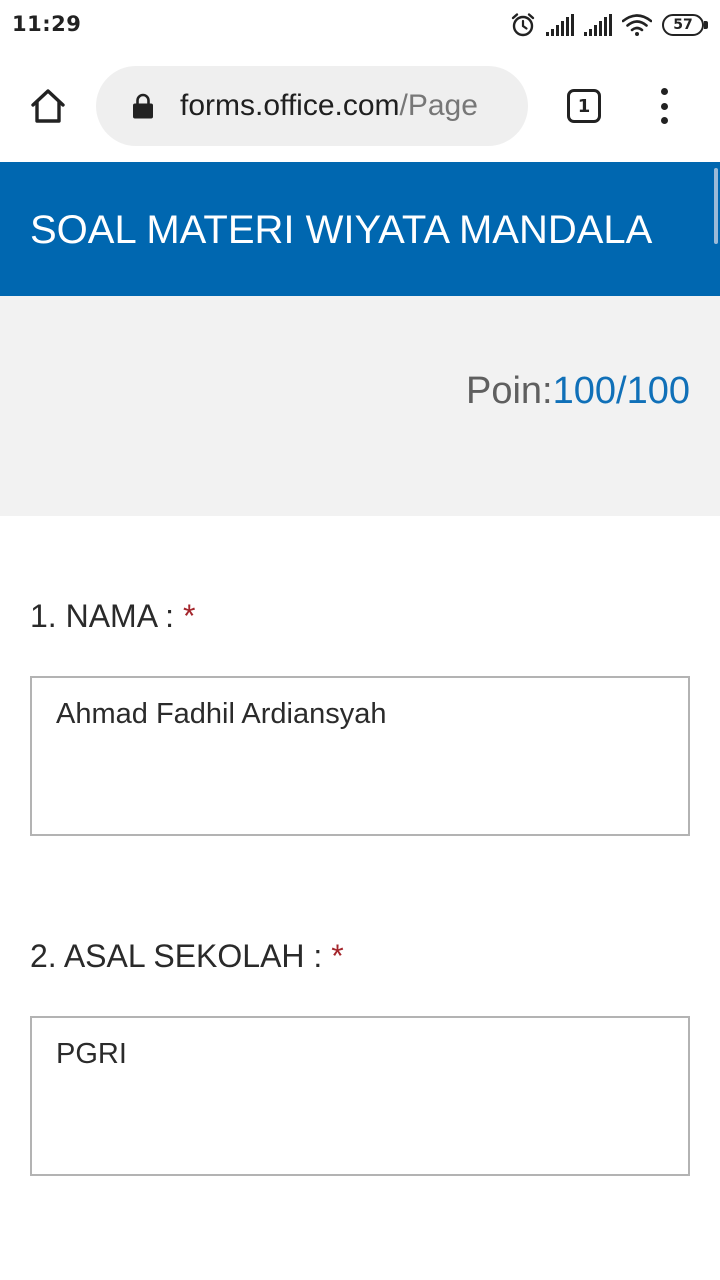  What do you see at coordinates (290, 105) in the screenshot?
I see `url-domain: forms.office.com` at bounding box center [290, 105].